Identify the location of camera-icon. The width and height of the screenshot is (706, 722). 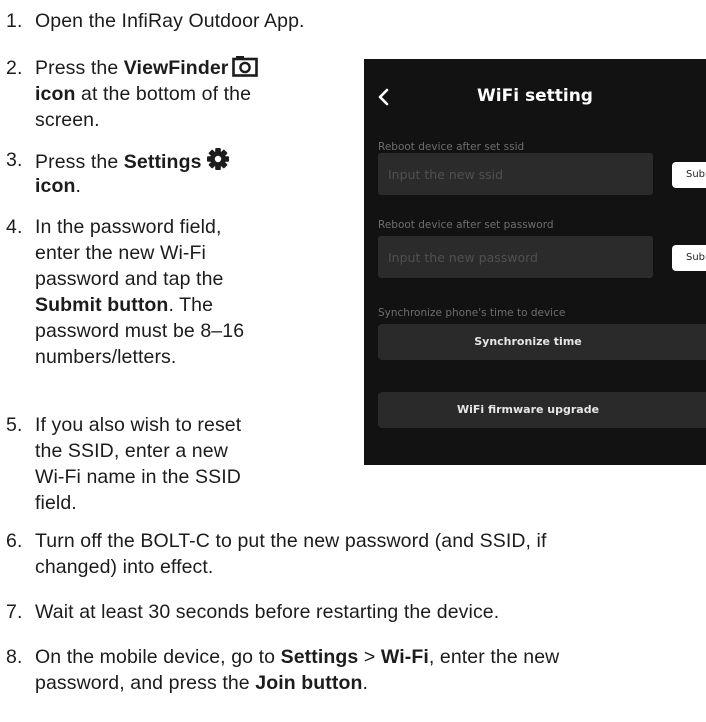
(245, 69).